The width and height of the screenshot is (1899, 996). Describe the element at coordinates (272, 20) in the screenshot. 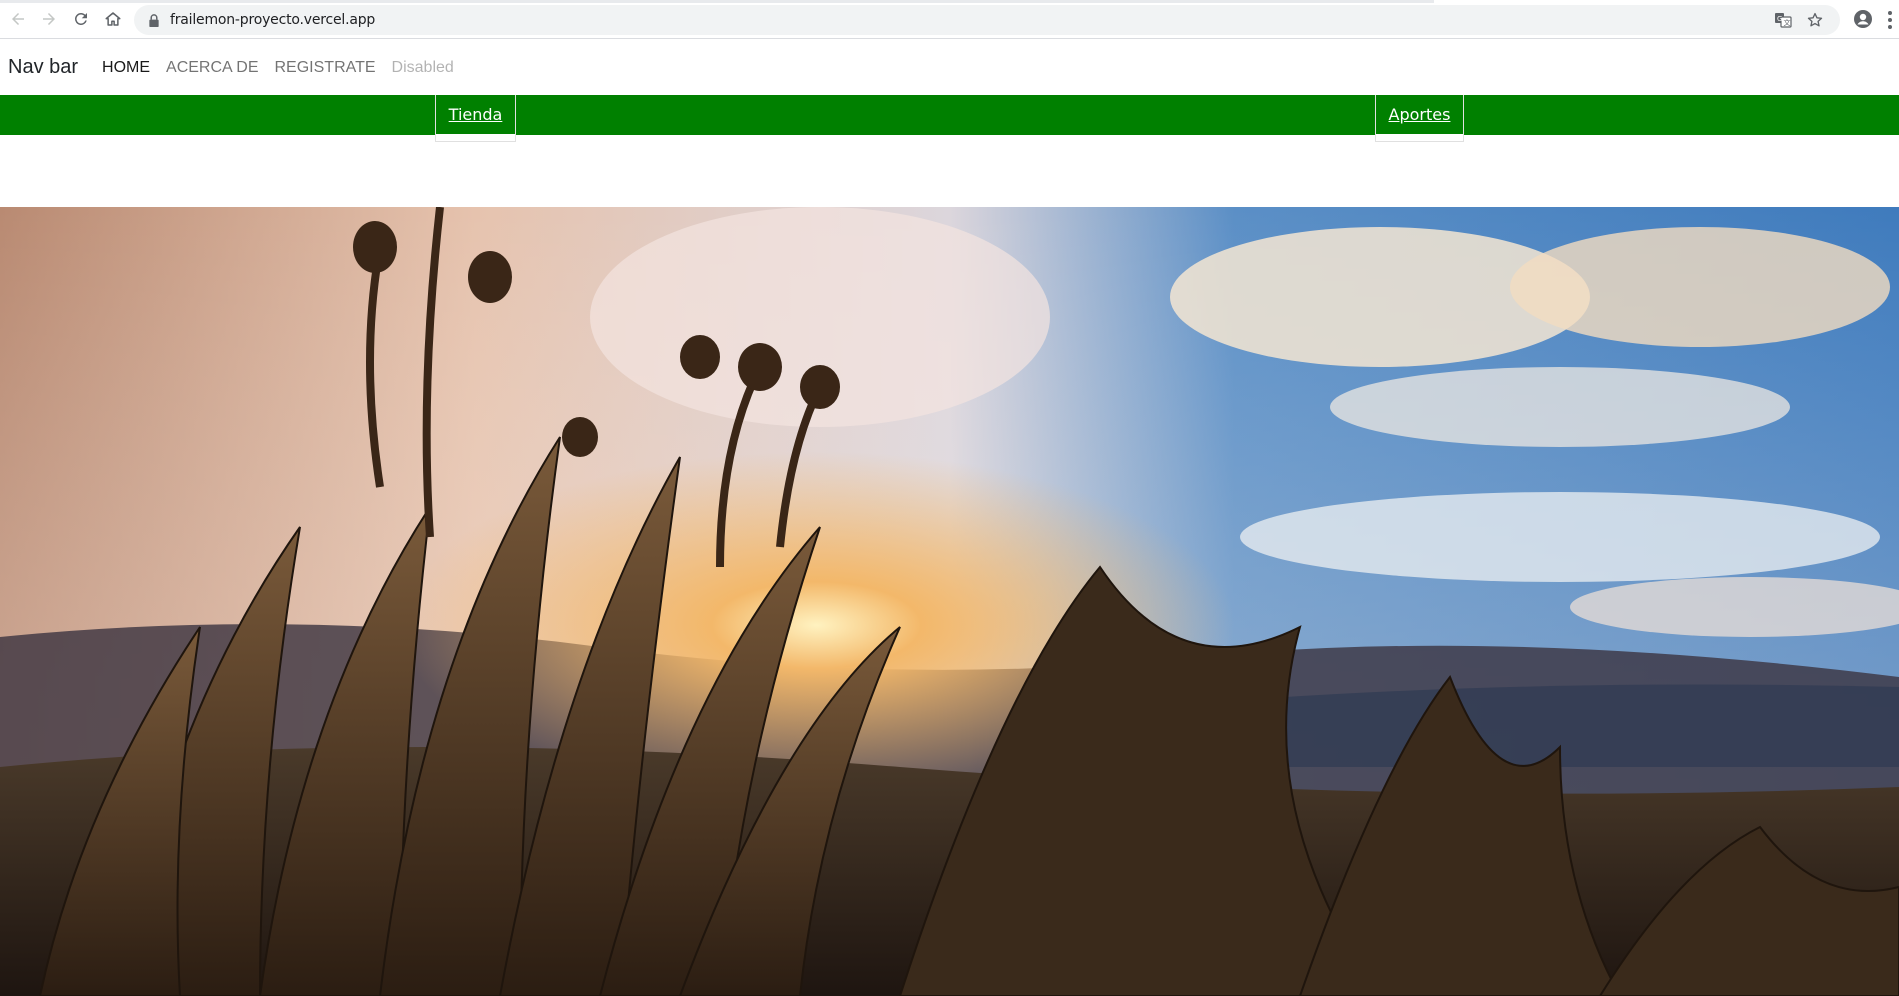

I see `url-text: frailemon-proyecto.vercel.app` at that location.